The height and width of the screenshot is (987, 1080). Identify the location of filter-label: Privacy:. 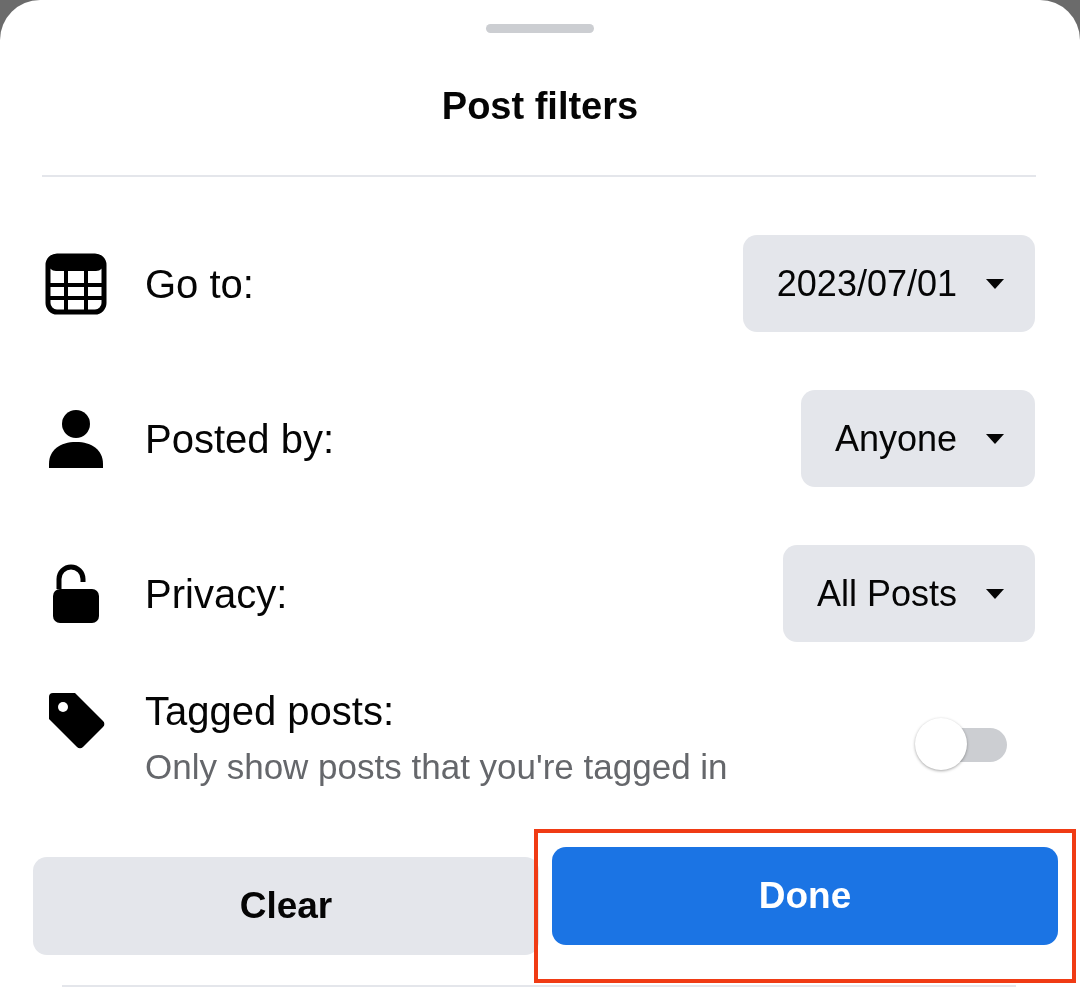
(217, 594).